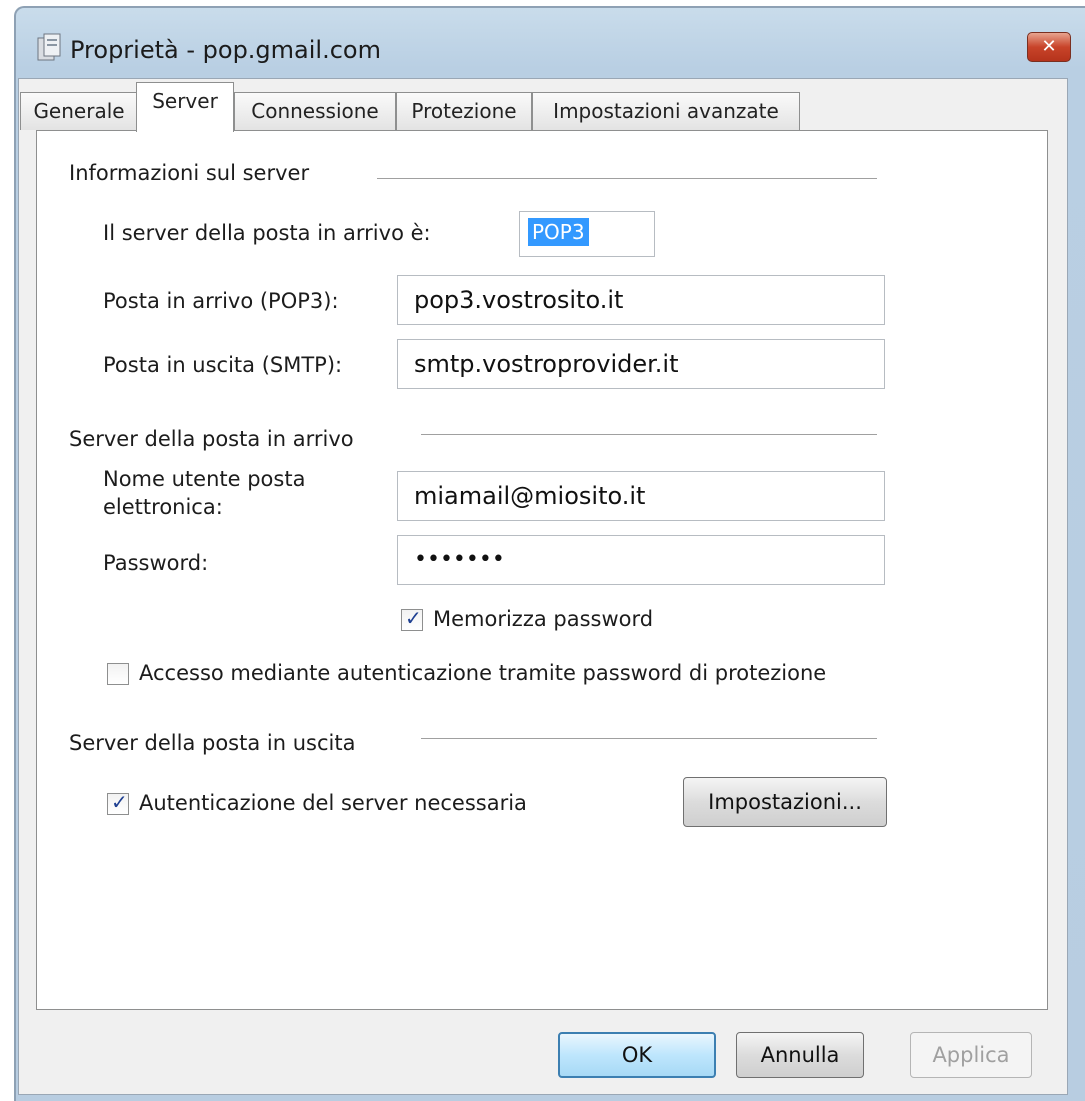 The height and width of the screenshot is (1101, 1085). Describe the element at coordinates (156, 563) in the screenshot. I see `password-label: Password:` at that location.